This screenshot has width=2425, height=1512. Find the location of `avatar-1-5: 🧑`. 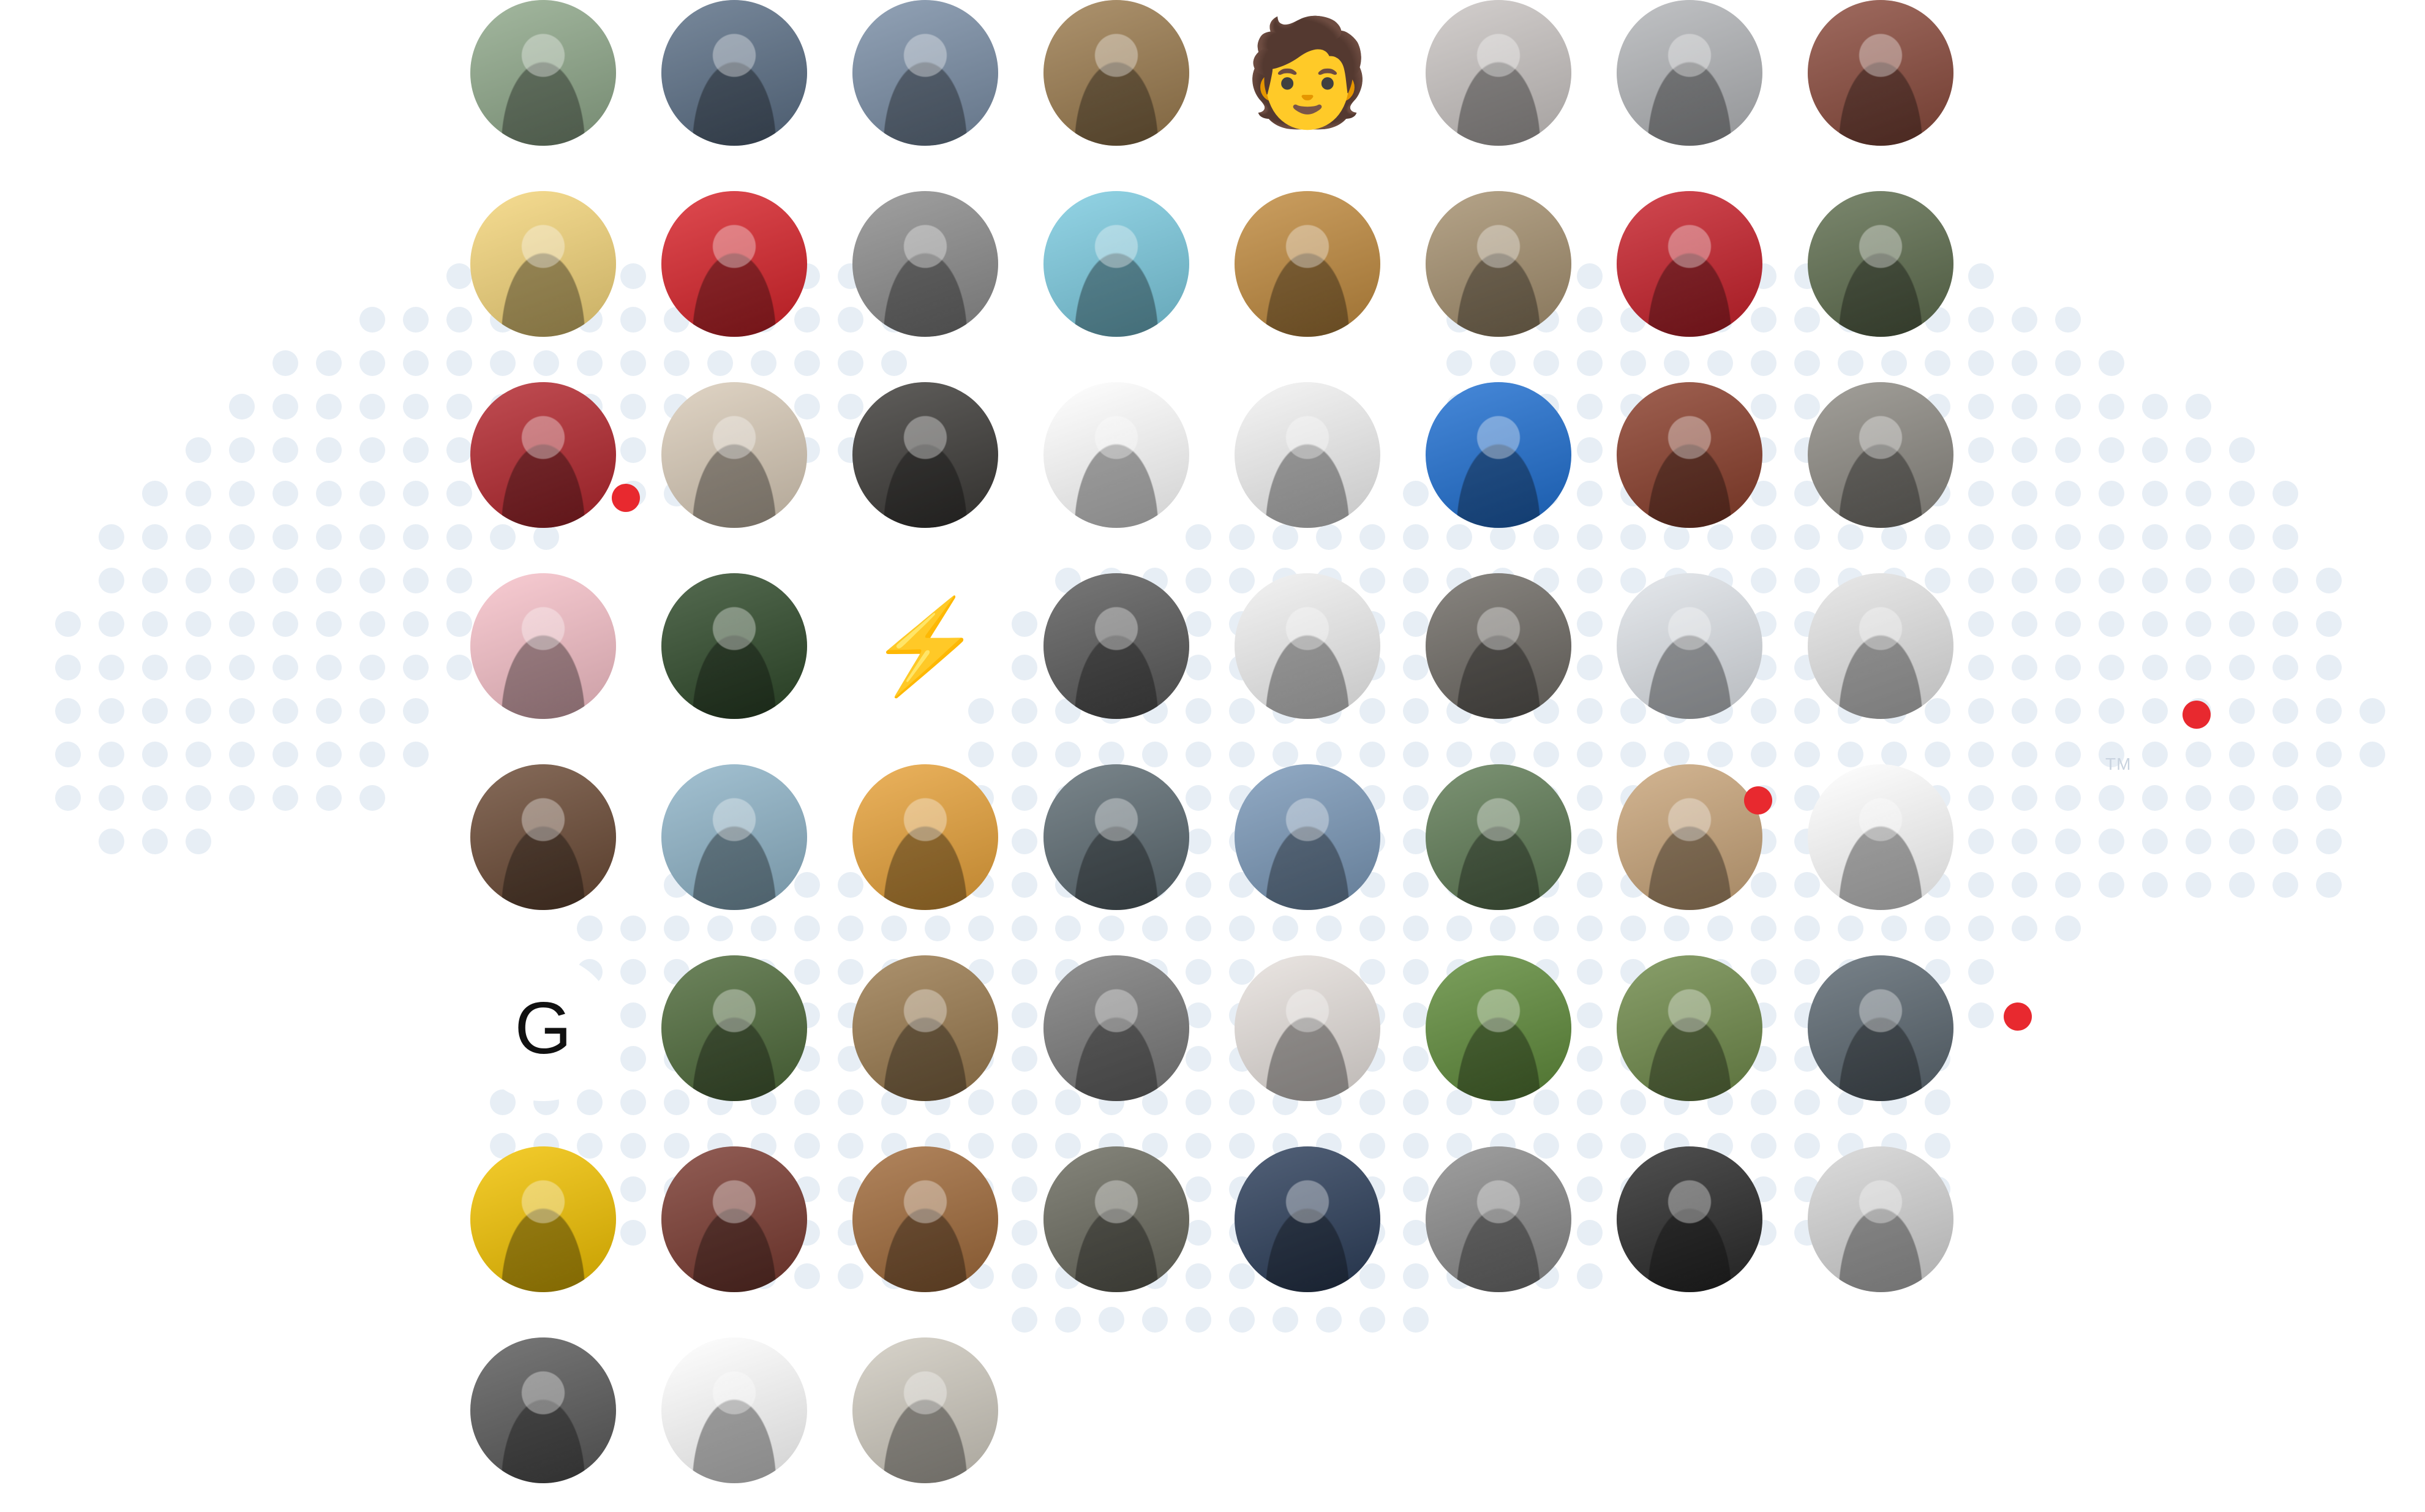

avatar-1-5: 🧑 is located at coordinates (1307, 73).